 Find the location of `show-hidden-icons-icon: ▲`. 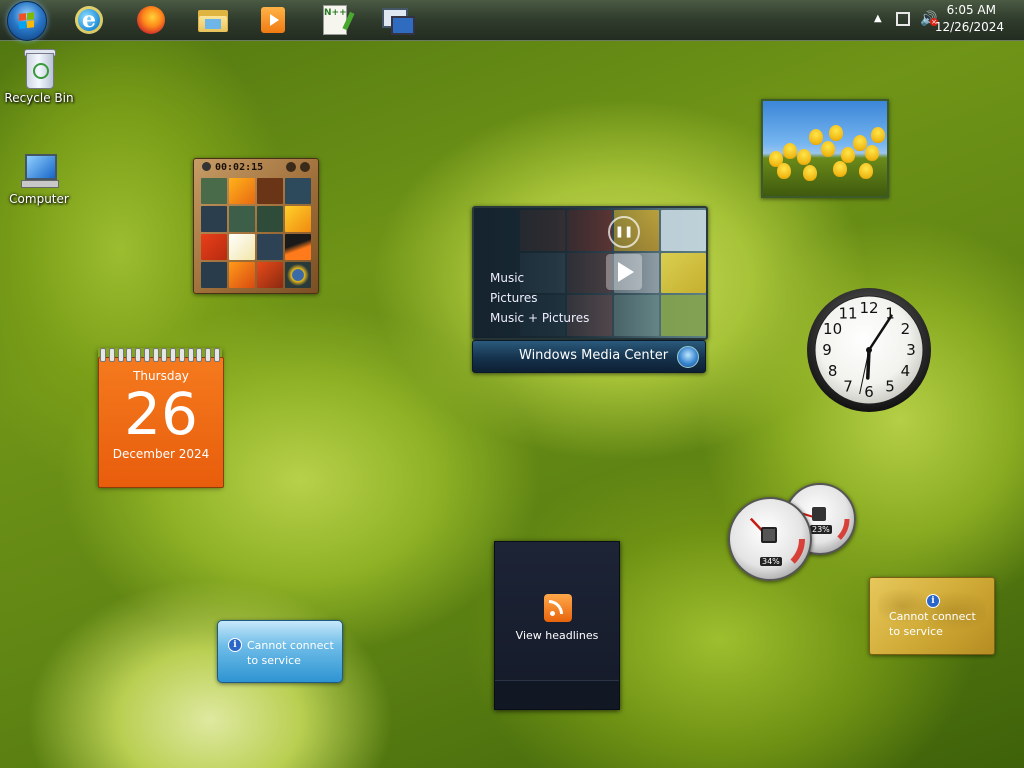

show-hidden-icons-icon: ▲ is located at coordinates (878, 18).